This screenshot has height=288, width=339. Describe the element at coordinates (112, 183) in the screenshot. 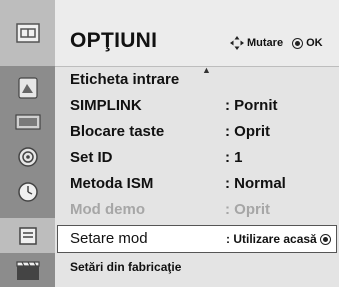

I see `menu-item-label: Metoda ISM` at that location.